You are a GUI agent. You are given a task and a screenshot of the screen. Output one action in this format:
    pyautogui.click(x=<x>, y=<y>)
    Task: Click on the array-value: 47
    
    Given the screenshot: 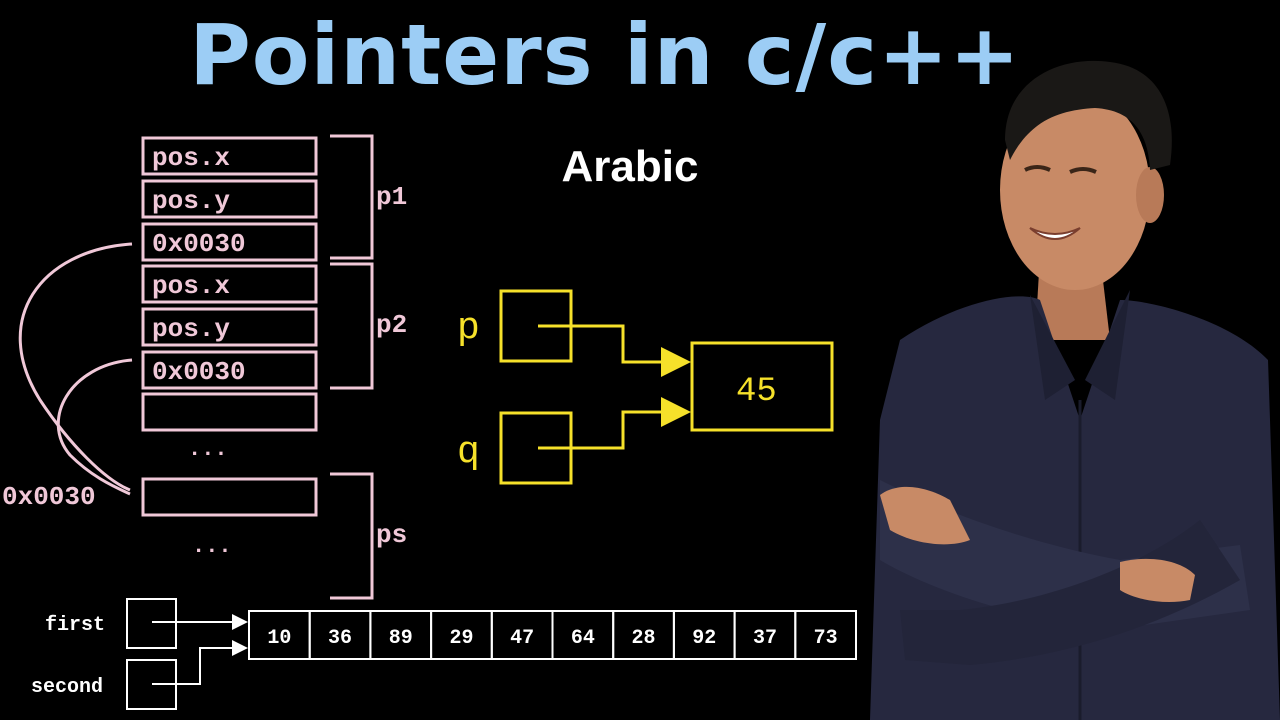 What is the action you would take?
    pyautogui.click(x=522, y=638)
    